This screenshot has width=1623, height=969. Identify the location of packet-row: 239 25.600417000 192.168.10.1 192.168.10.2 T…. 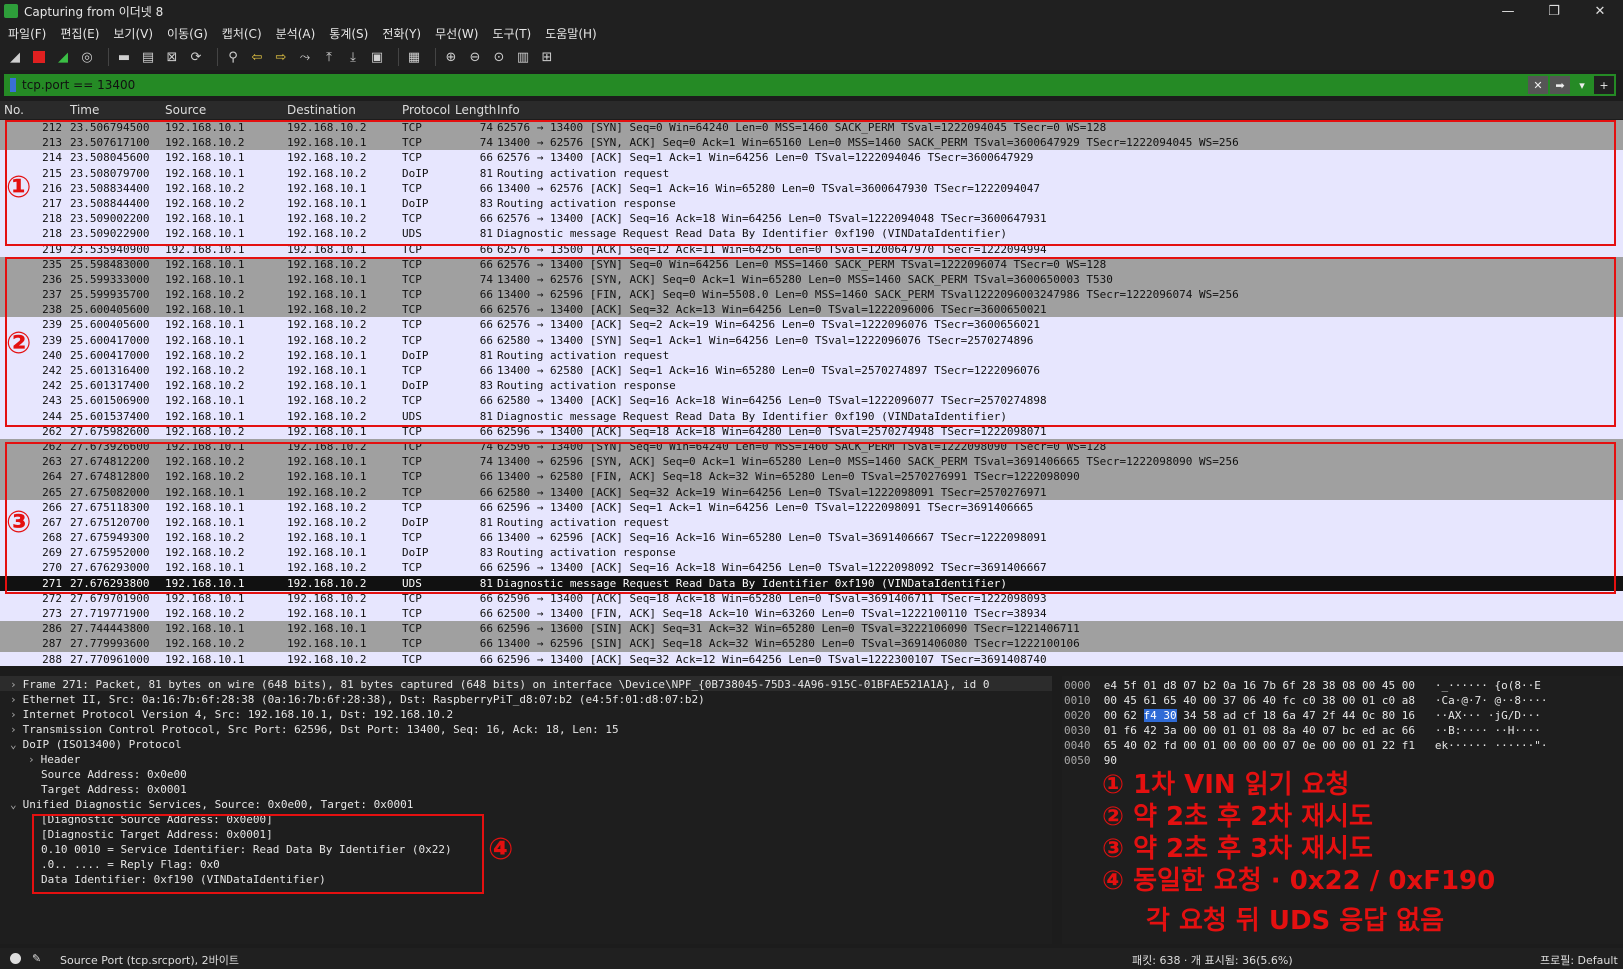
(811, 340).